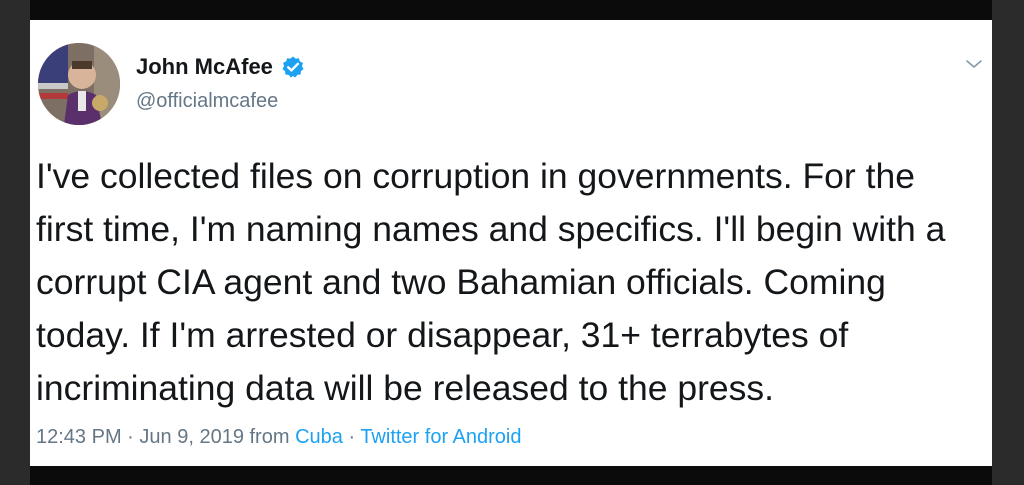  What do you see at coordinates (974, 64) in the screenshot?
I see `chevron-down-icon` at bounding box center [974, 64].